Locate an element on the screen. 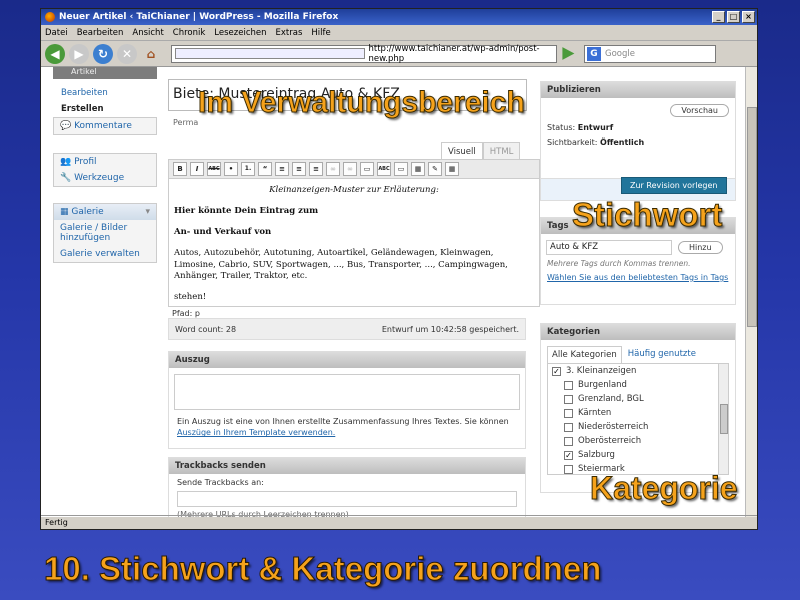 This screenshot has width=800, height=600. media-button: ✎ is located at coordinates (435, 169).